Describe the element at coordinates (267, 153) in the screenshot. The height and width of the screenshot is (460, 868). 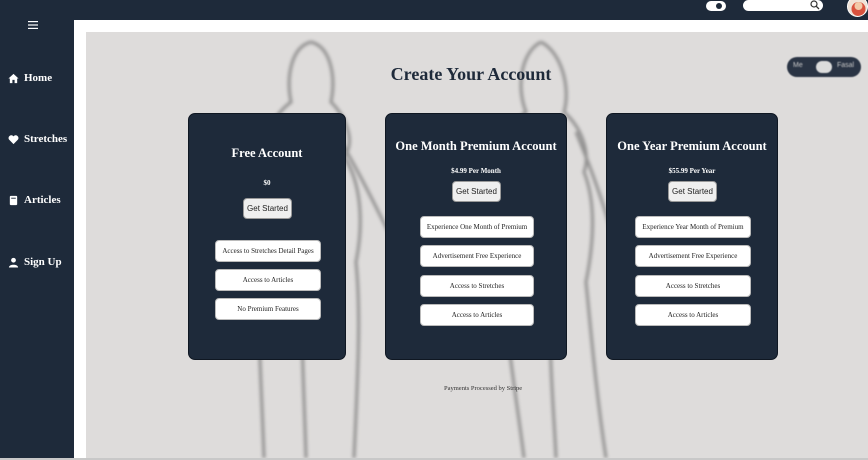
I see `plan-title: Free Account` at that location.